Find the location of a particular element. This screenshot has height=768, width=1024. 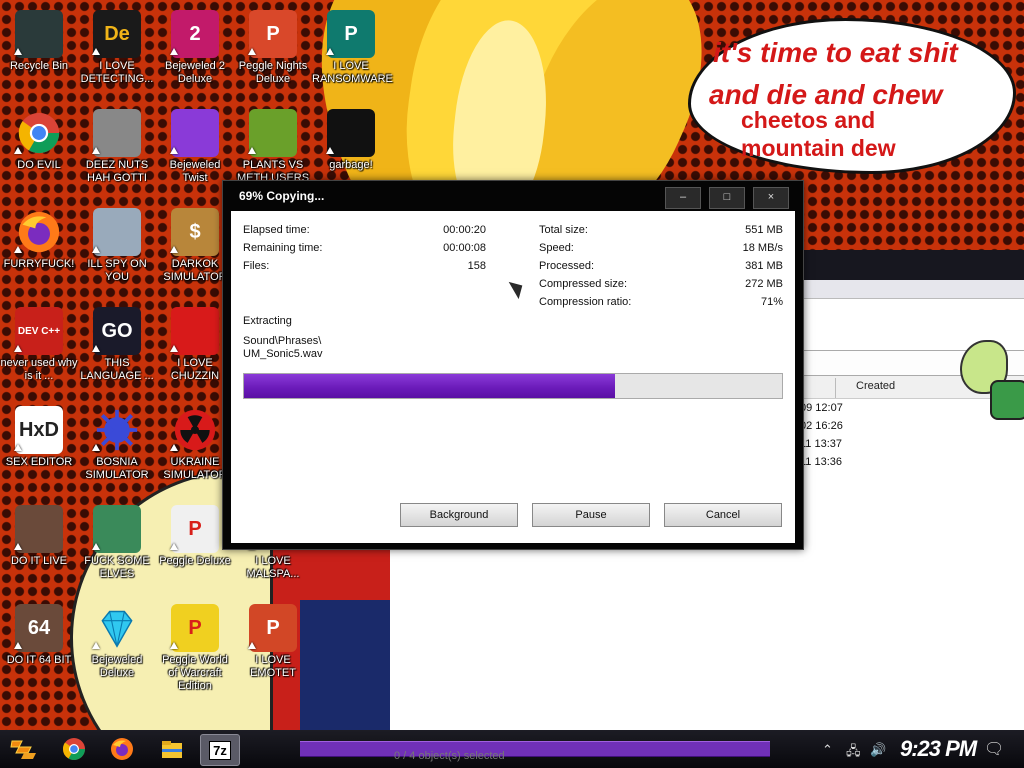

peggle-icon: P is located at coordinates (195, 529).